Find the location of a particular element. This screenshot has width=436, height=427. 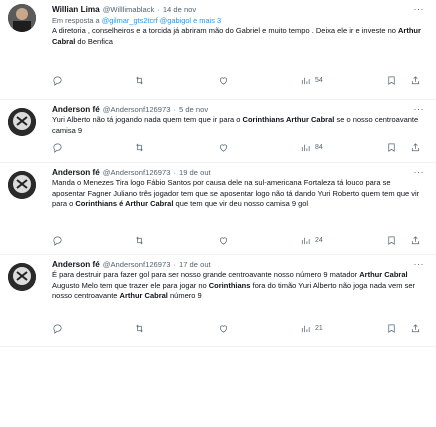

tweet-text-part: número 9 is located at coordinates (184, 296).